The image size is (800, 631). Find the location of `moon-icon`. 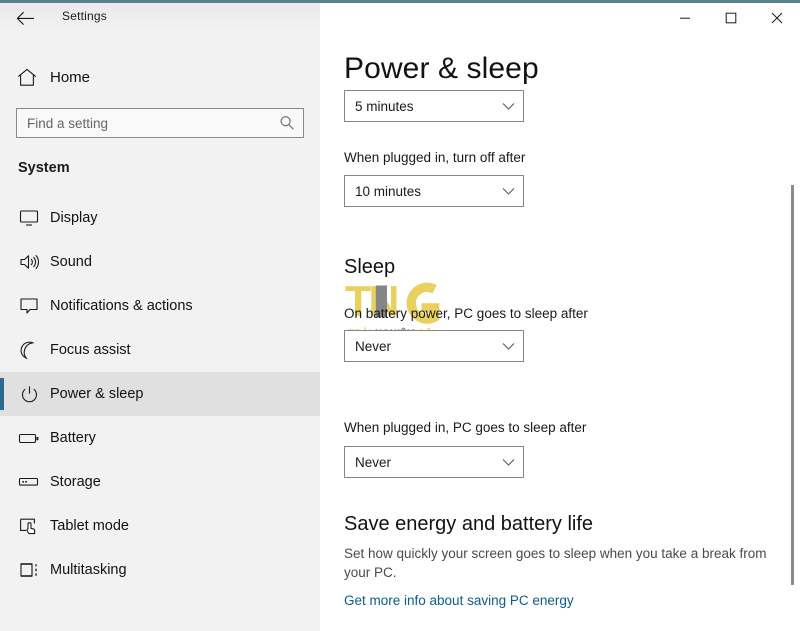

moon-icon is located at coordinates (29, 350).